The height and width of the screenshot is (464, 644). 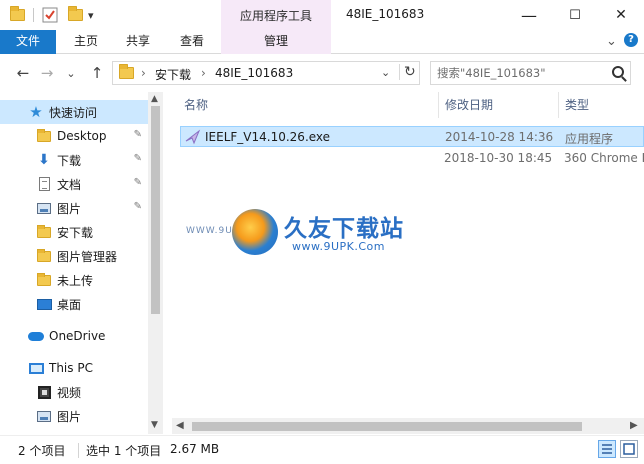 I want to click on refresh-icon: ↻, so click(x=407, y=72).